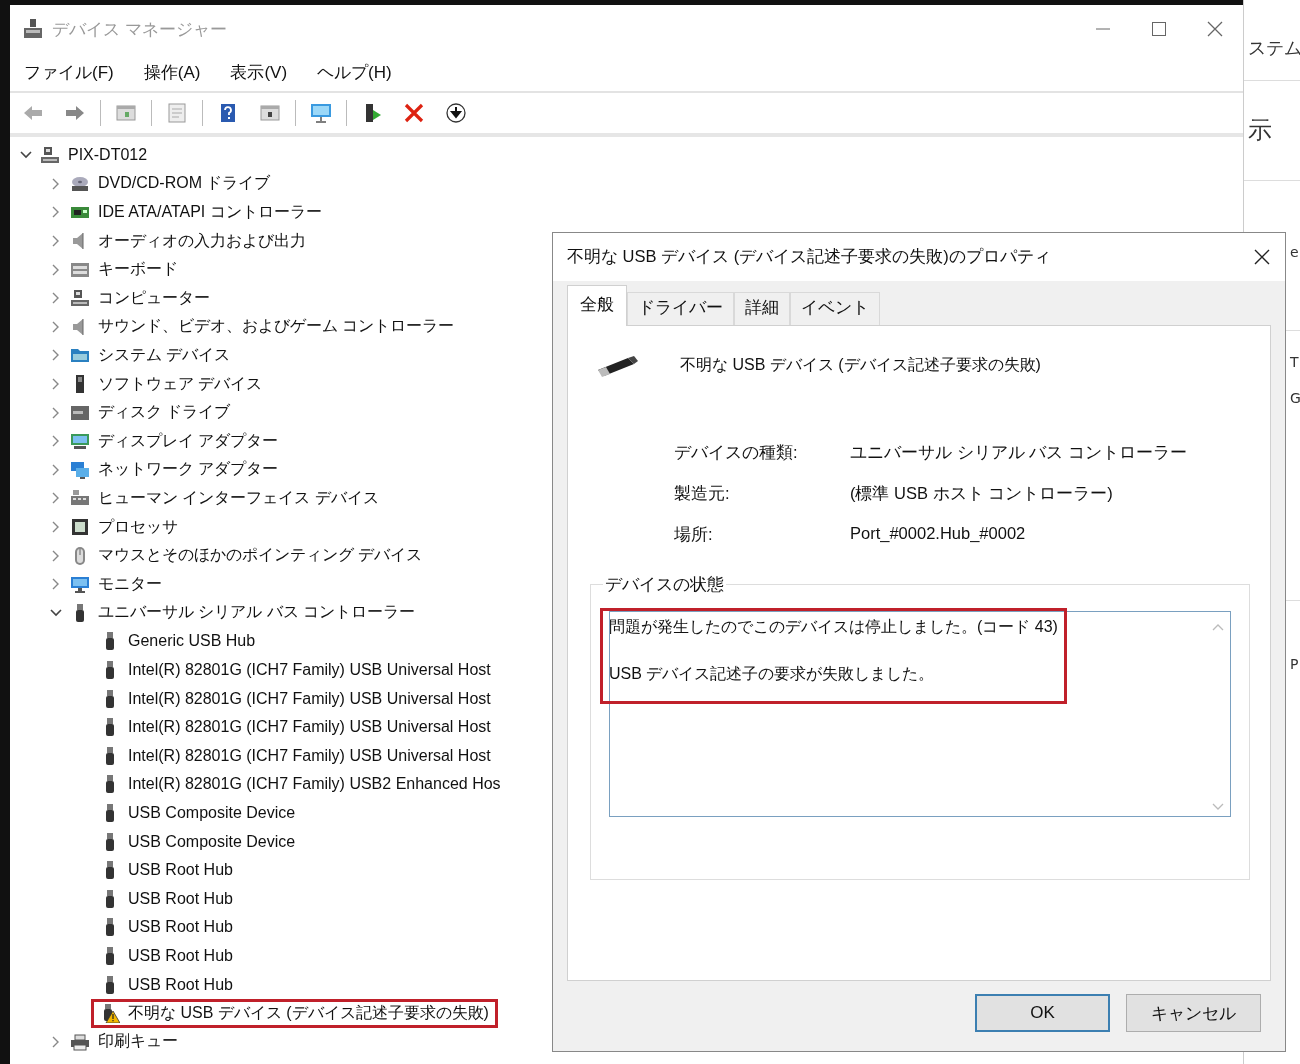  What do you see at coordinates (1159, 29) in the screenshot?
I see `maximize-icon` at bounding box center [1159, 29].